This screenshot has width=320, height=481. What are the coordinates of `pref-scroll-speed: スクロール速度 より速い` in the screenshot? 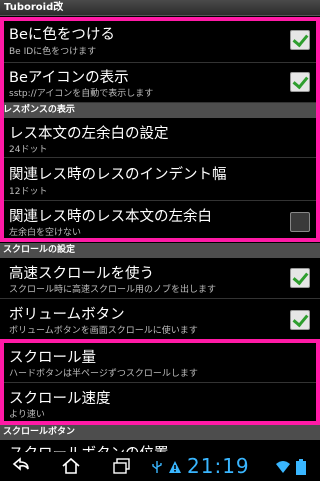 It's located at (160, 403).